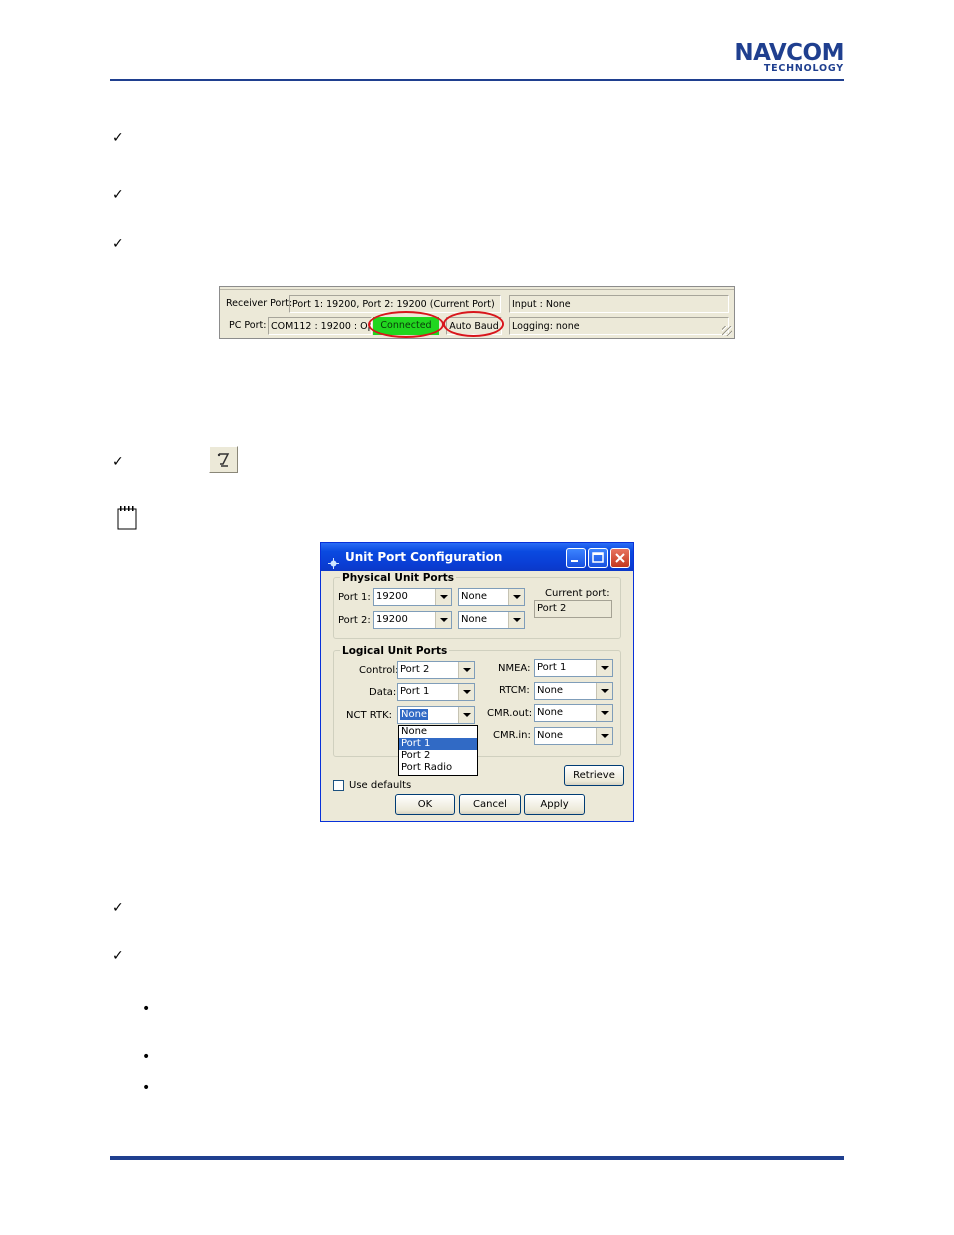 Image resolution: width=954 pixels, height=1235 pixels. What do you see at coordinates (598, 558) in the screenshot?
I see `maximize-button` at bounding box center [598, 558].